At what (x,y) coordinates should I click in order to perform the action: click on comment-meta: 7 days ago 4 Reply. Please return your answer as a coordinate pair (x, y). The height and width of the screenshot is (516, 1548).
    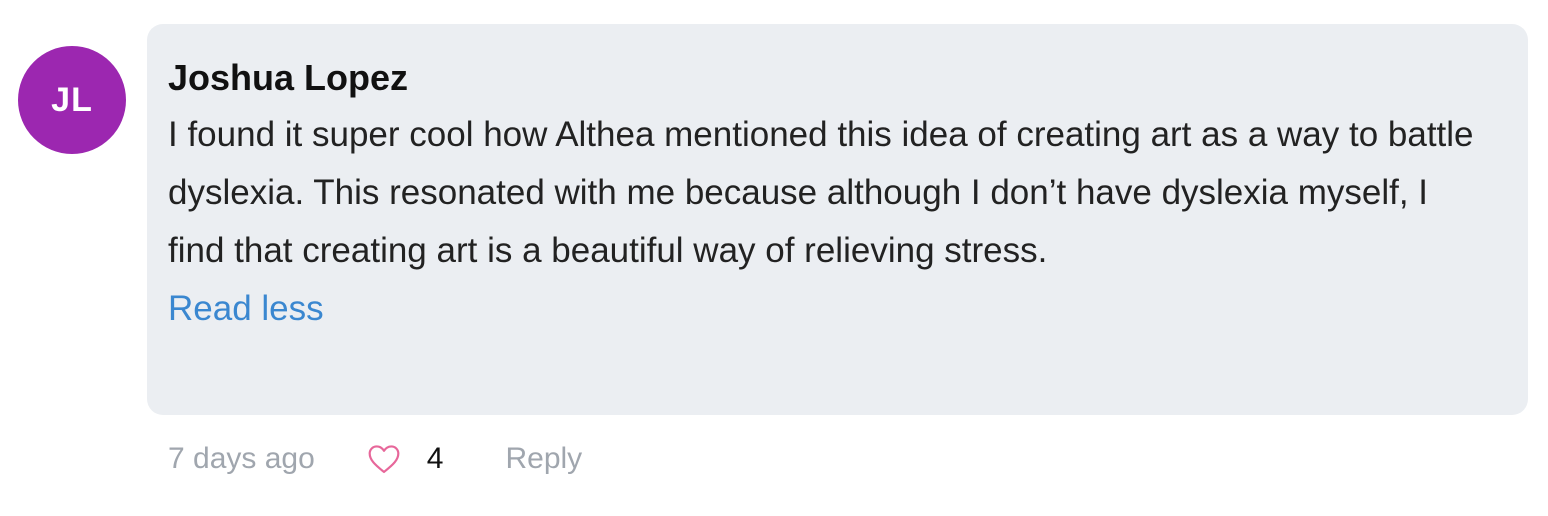
    Looking at the image, I should click on (375, 459).